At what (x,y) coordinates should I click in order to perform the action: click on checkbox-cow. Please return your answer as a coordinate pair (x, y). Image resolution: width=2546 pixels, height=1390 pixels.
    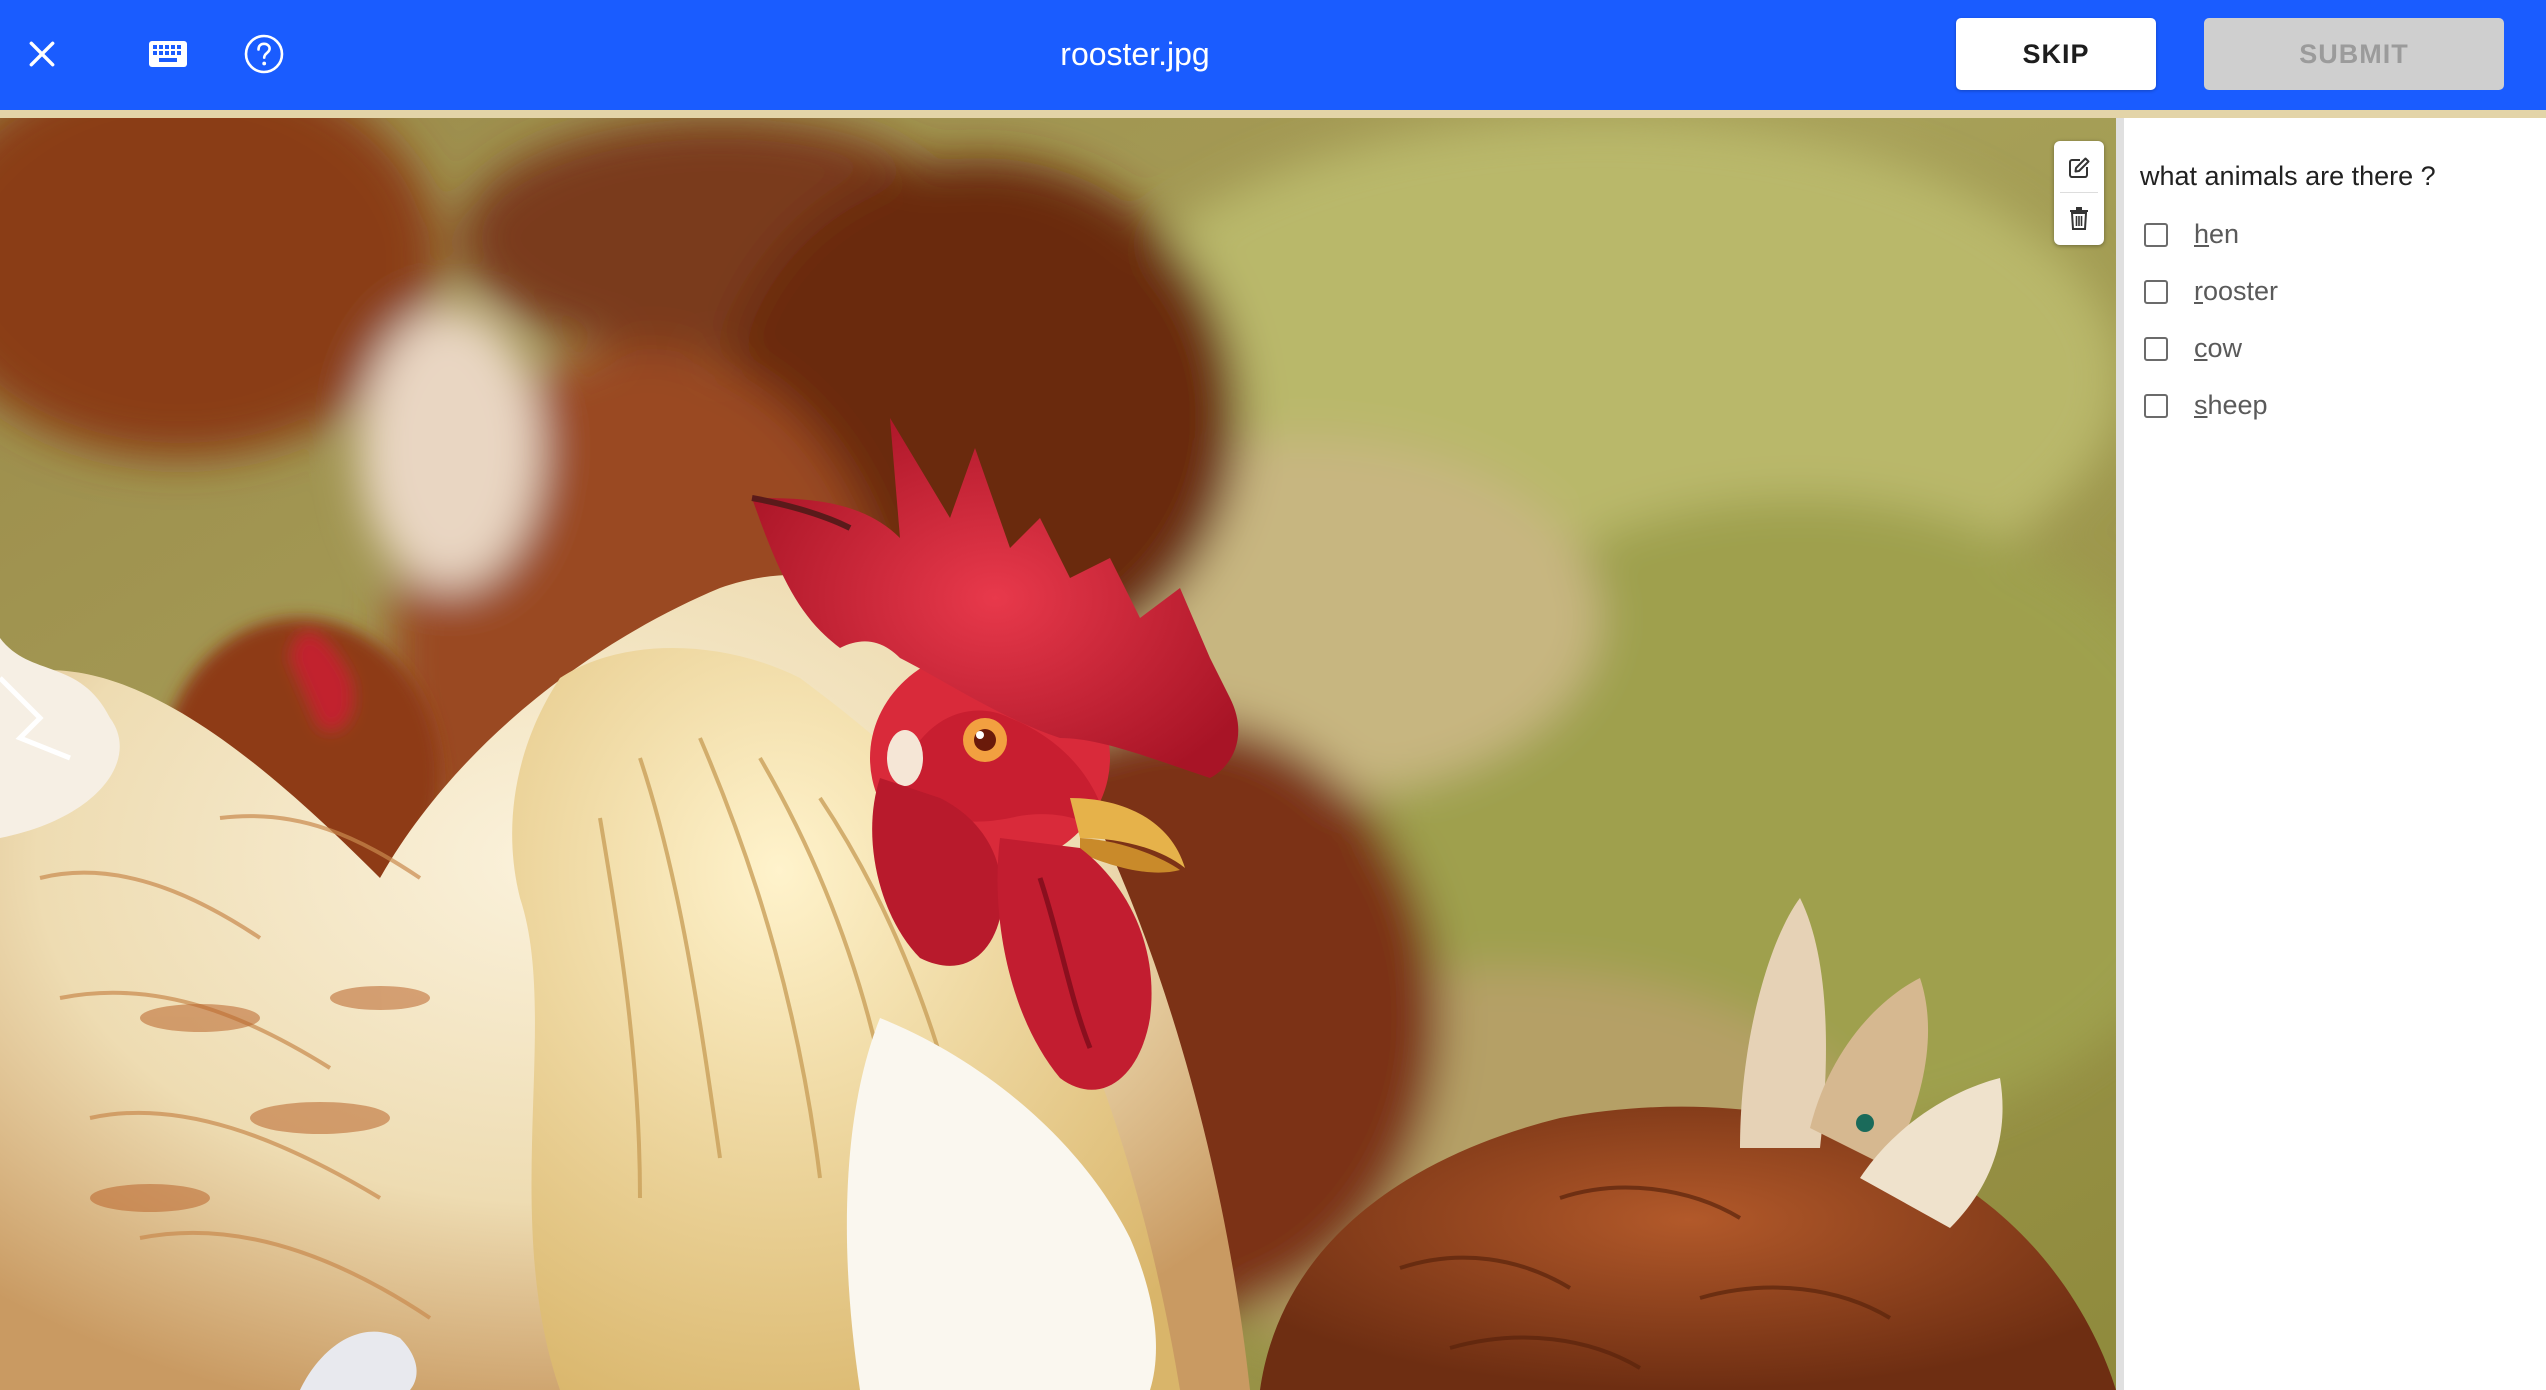
    Looking at the image, I should click on (2156, 348).